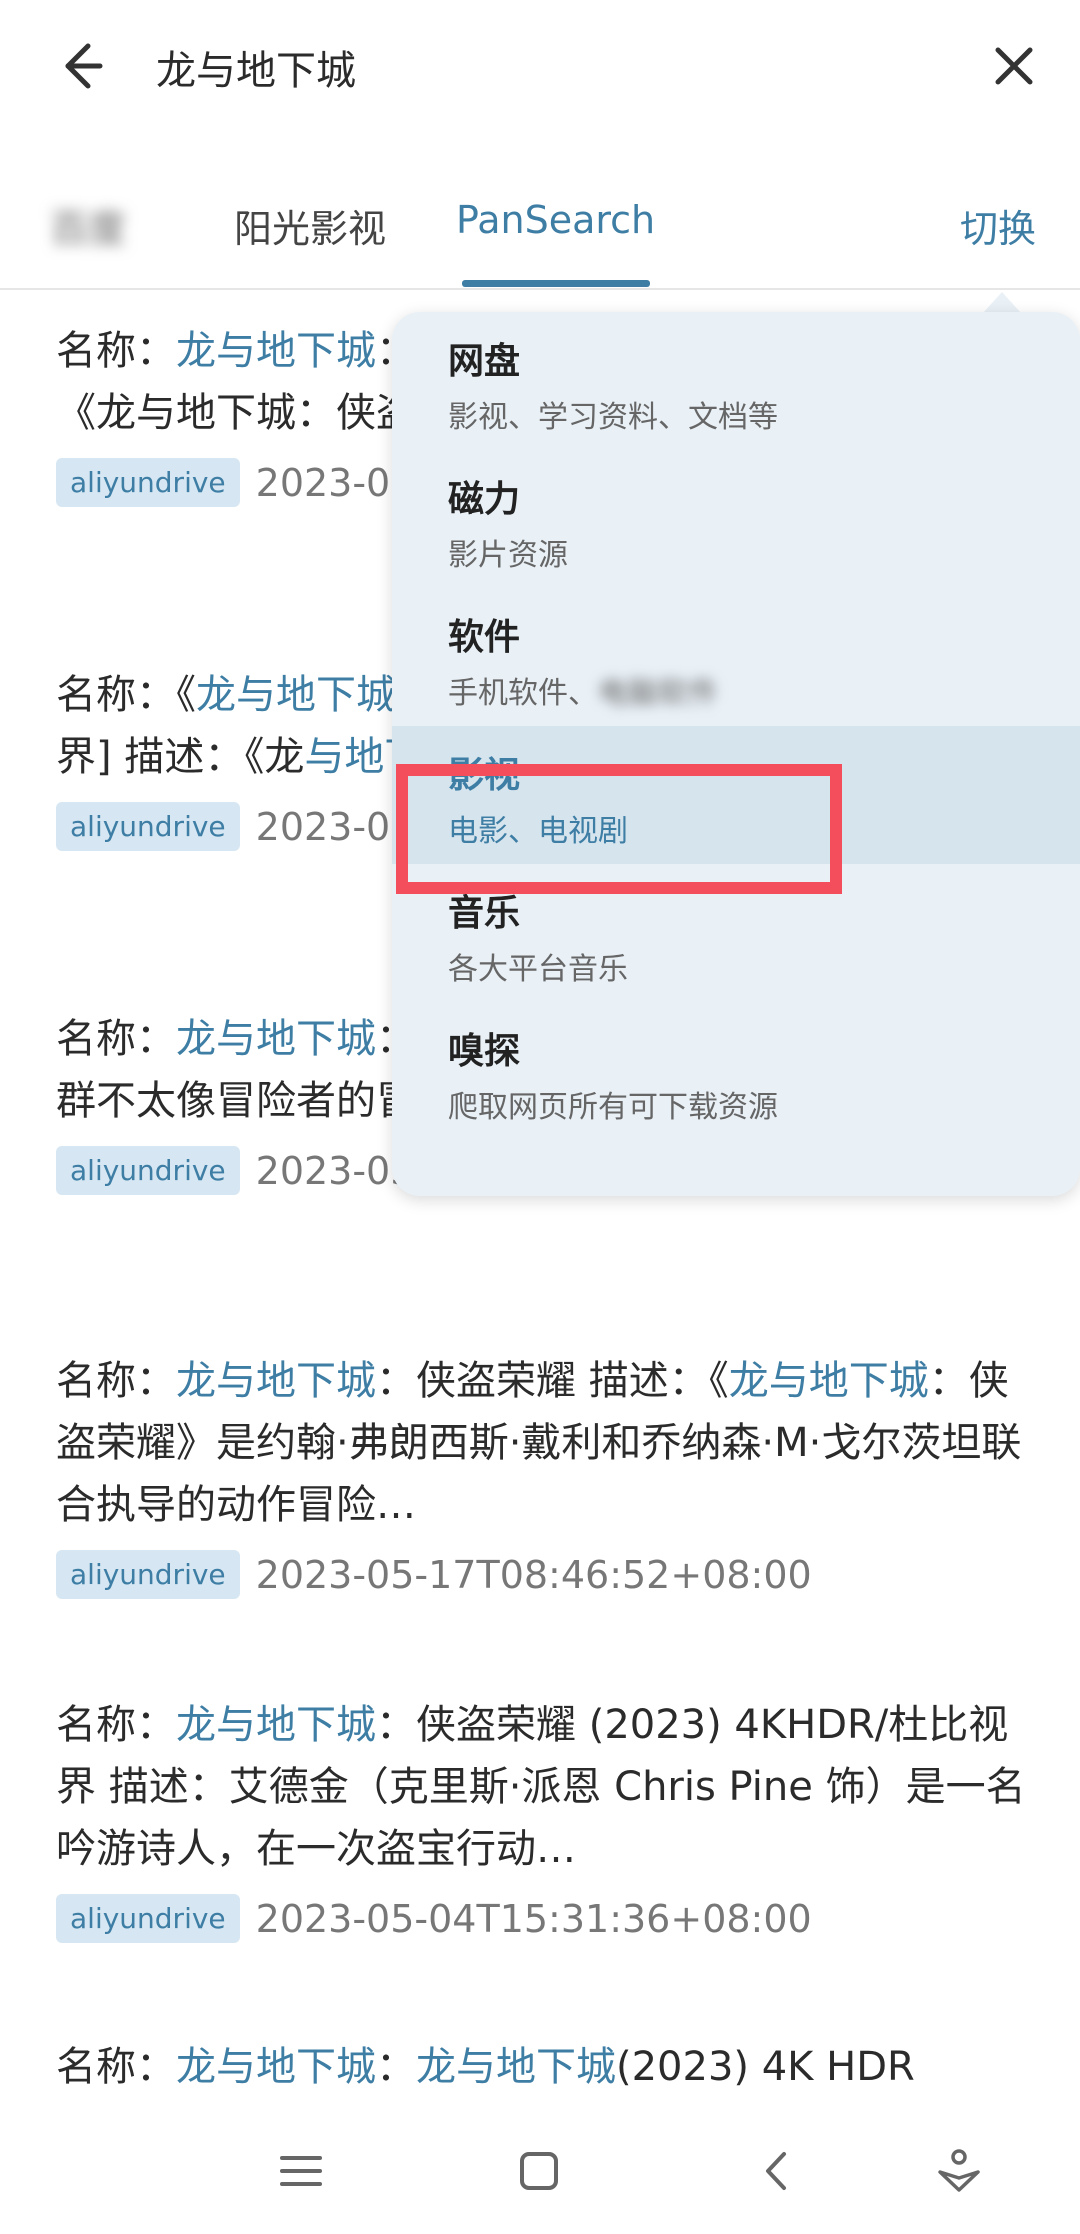 This screenshot has height=2234, width=1080. I want to click on tab-blurred: 百度, so click(88, 225).